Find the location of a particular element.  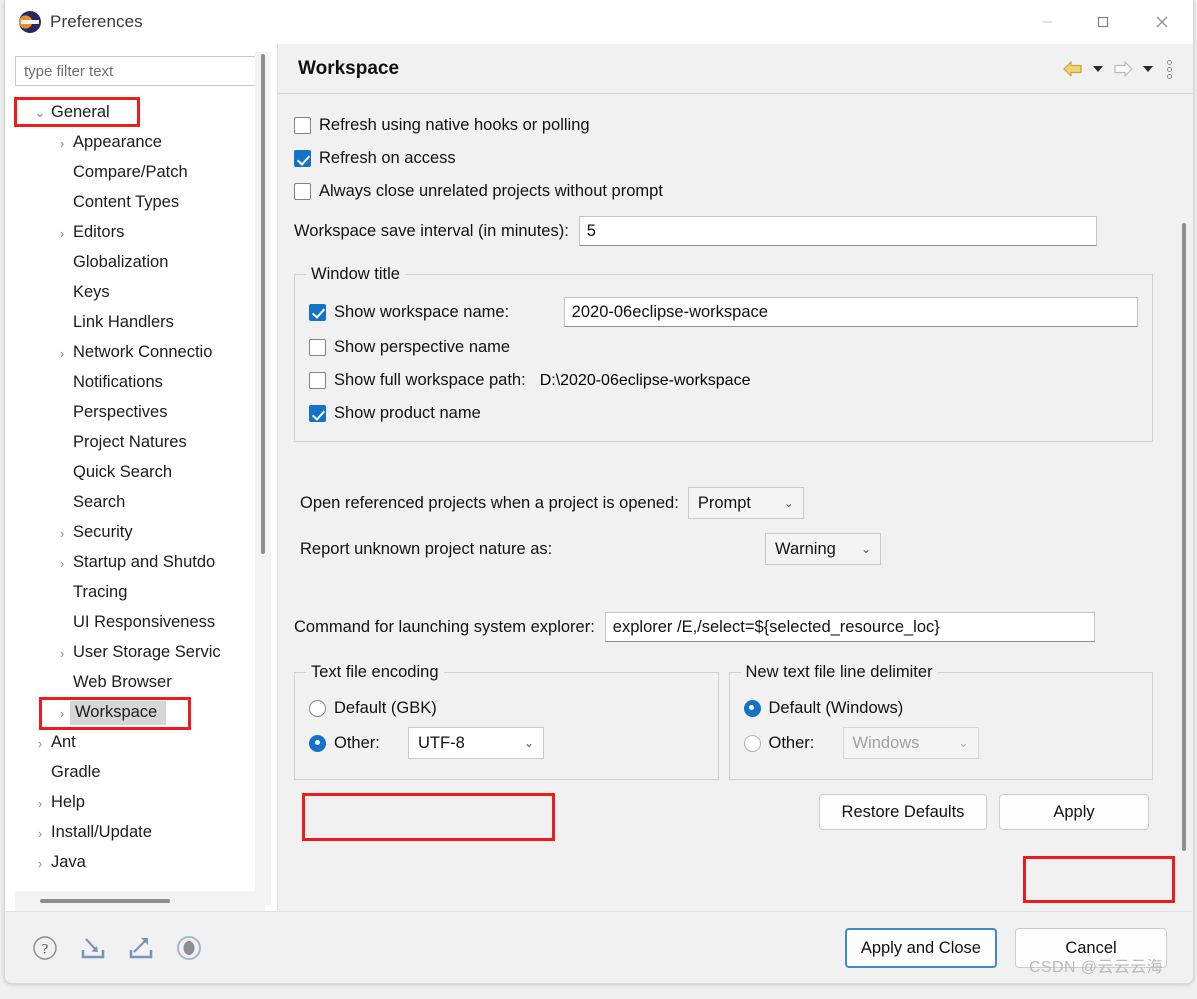

tree-item-editors: › Editors is located at coordinates (133, 233).